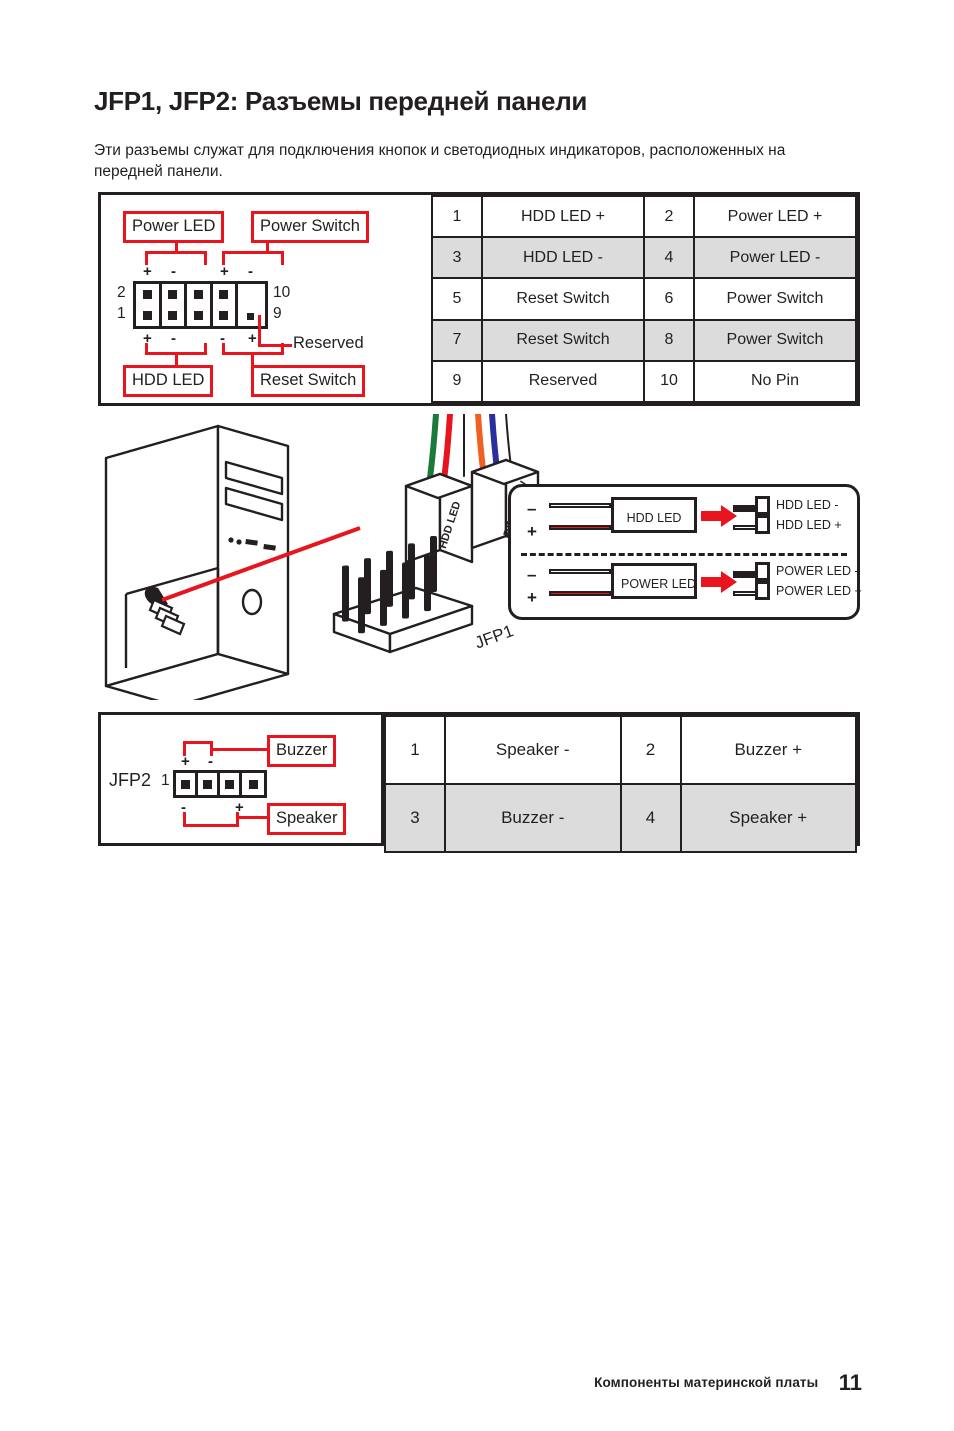 The image size is (954, 1431). I want to click on pinnum-10: 10, so click(282, 292).